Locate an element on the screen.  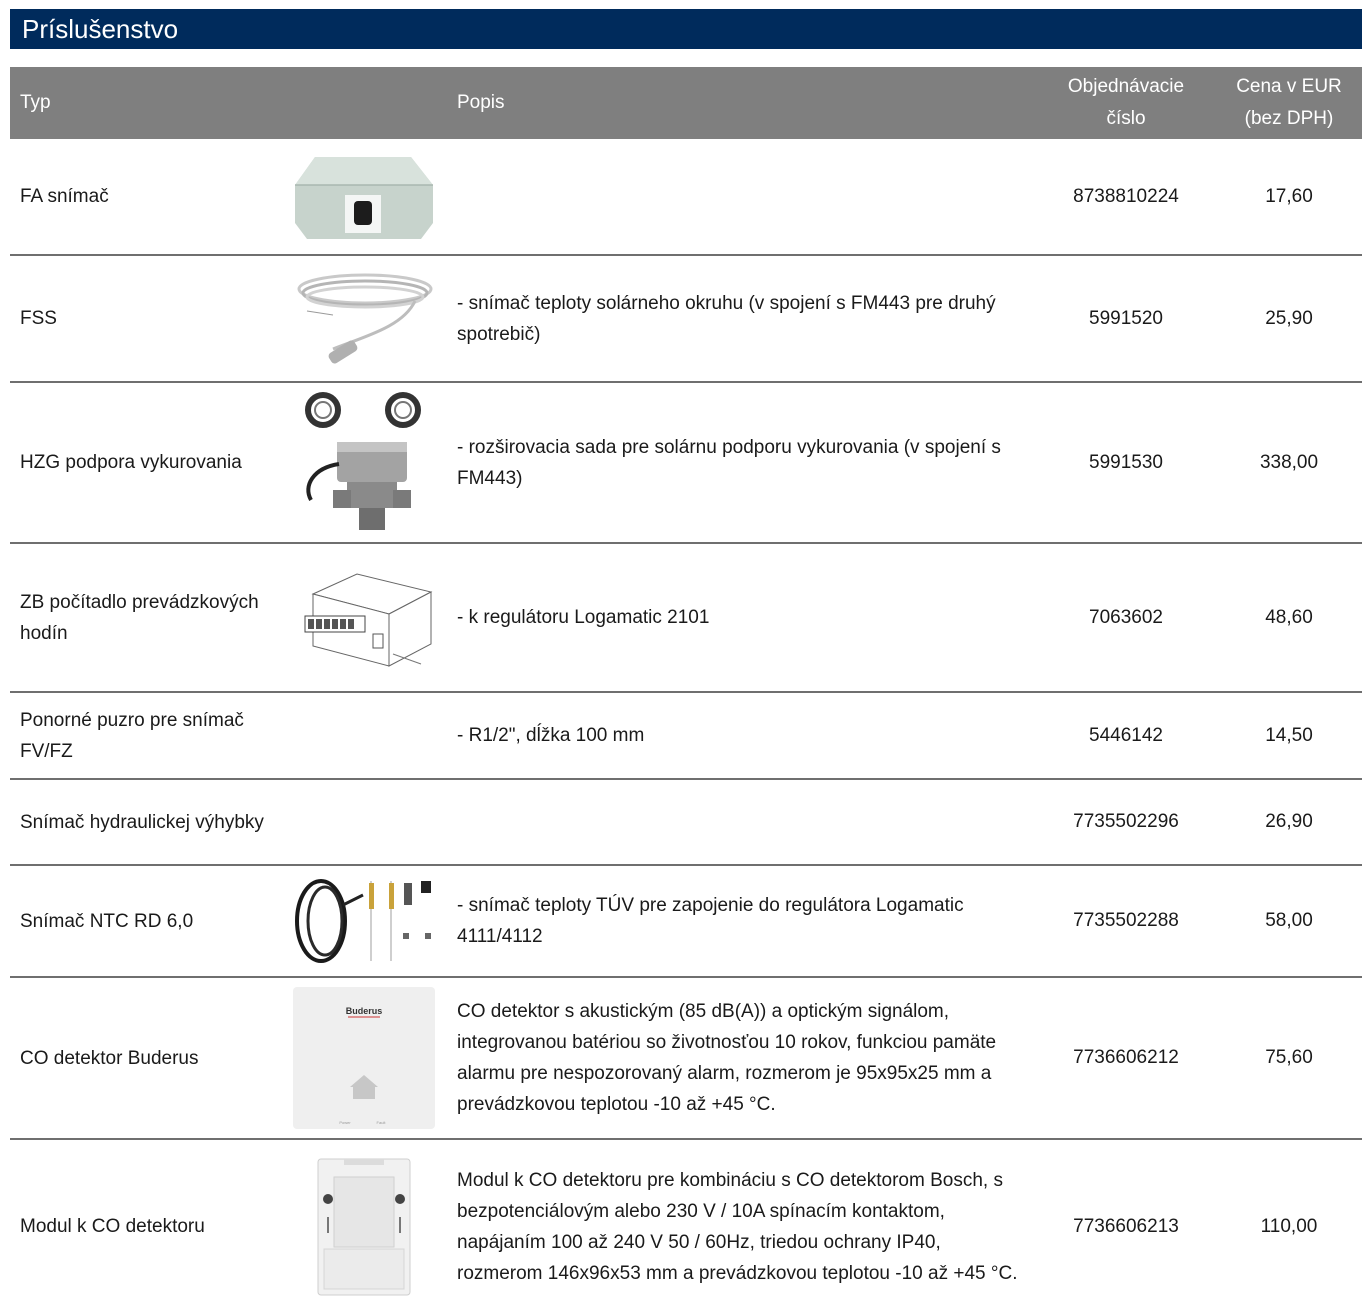
table-row: FA snímač 8738810224 17,60 is located at coordinates (686, 197).